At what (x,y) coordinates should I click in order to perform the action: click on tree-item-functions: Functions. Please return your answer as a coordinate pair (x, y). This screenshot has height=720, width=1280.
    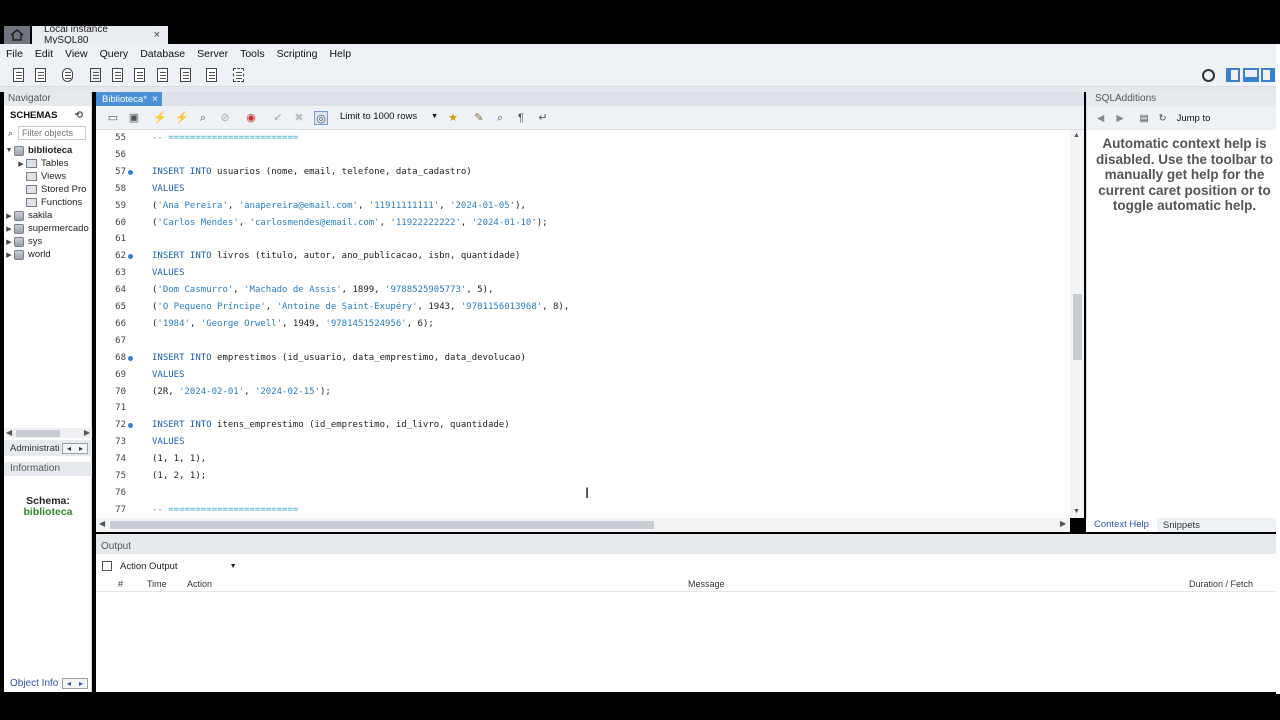
    Looking at the image, I should click on (47, 202).